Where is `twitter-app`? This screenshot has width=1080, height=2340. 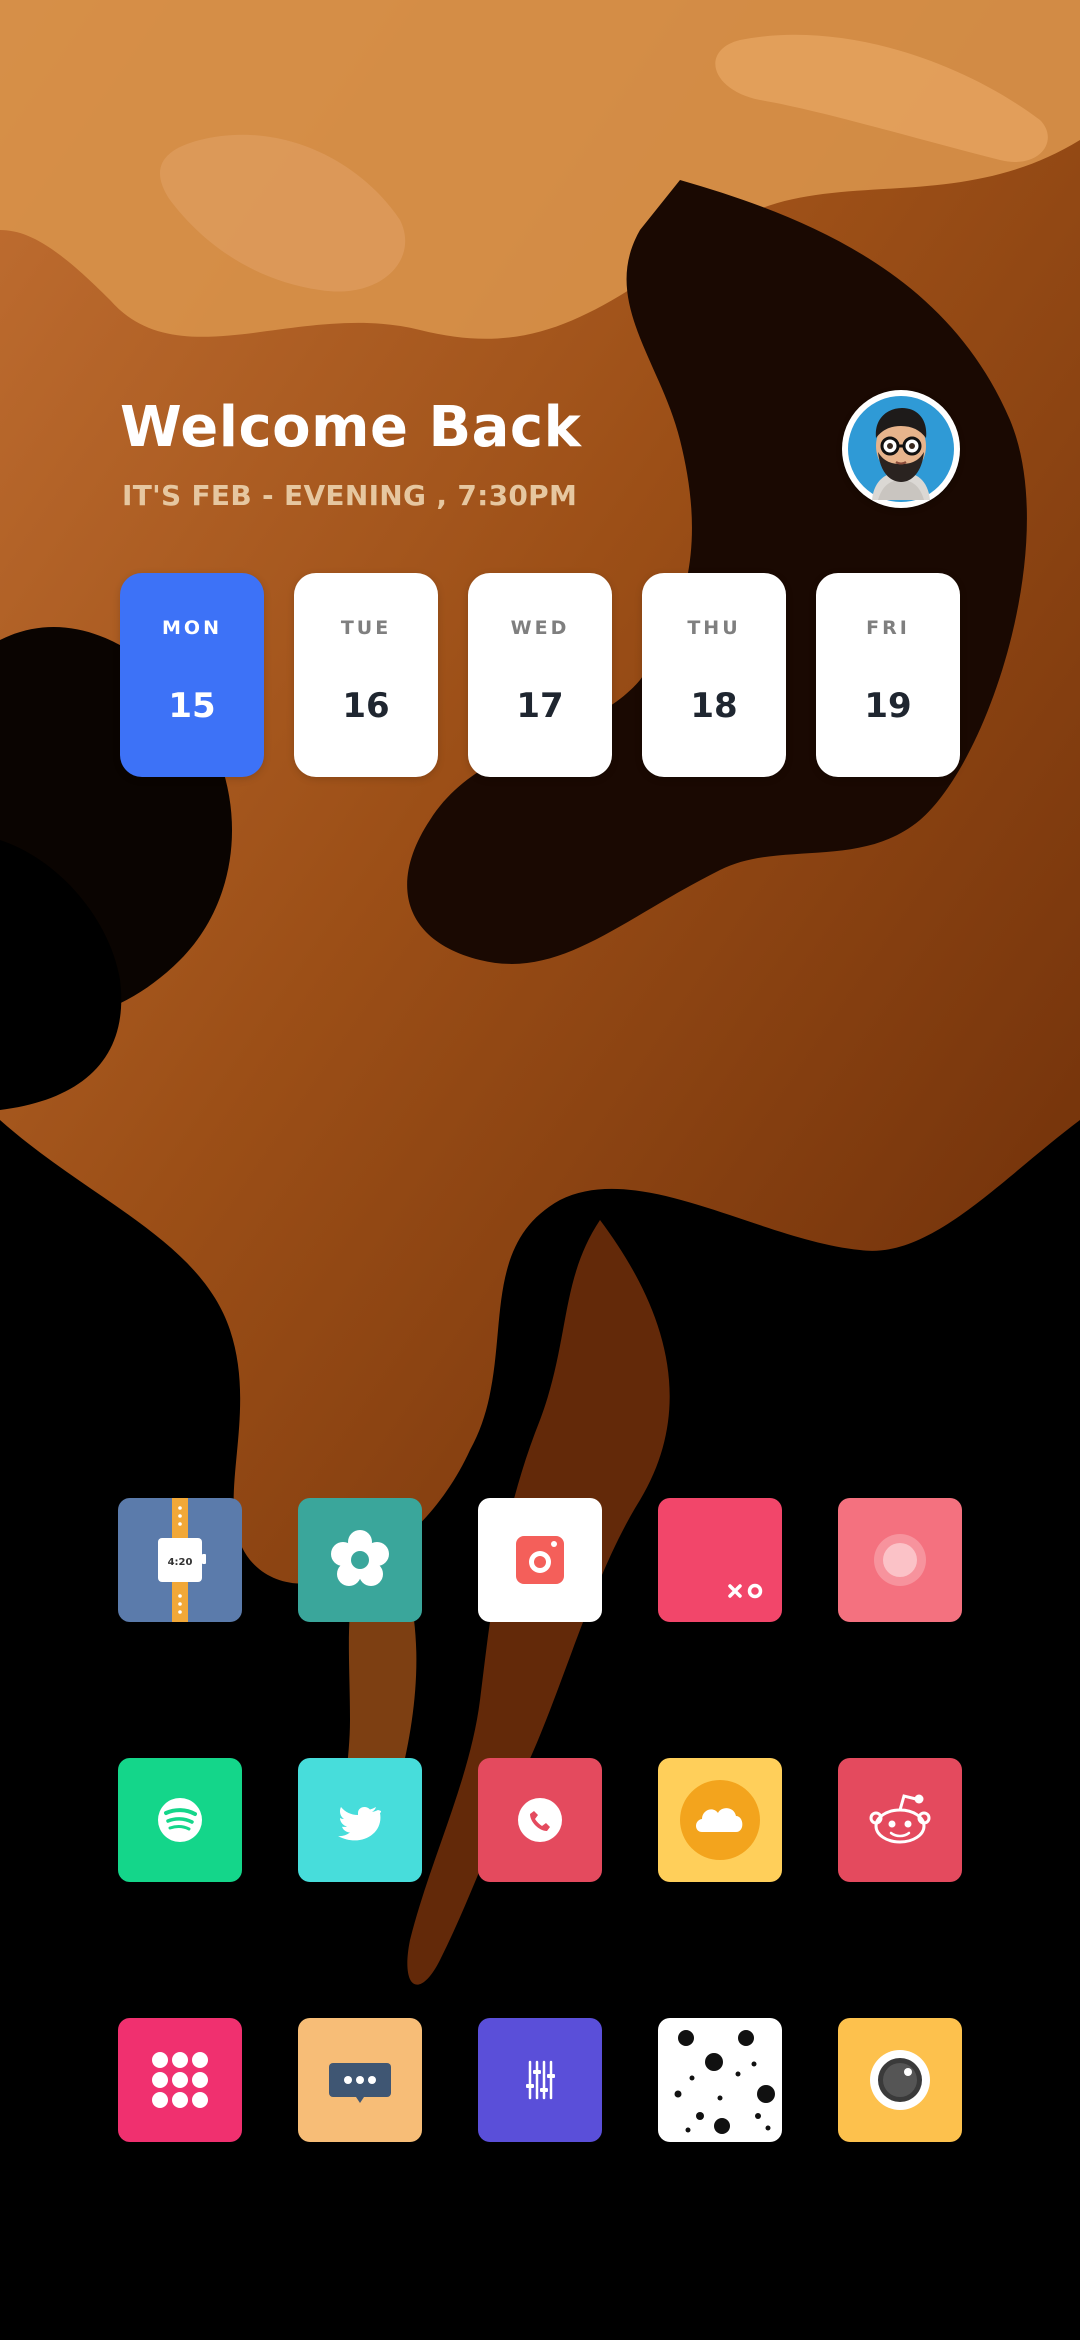 twitter-app is located at coordinates (360, 1820).